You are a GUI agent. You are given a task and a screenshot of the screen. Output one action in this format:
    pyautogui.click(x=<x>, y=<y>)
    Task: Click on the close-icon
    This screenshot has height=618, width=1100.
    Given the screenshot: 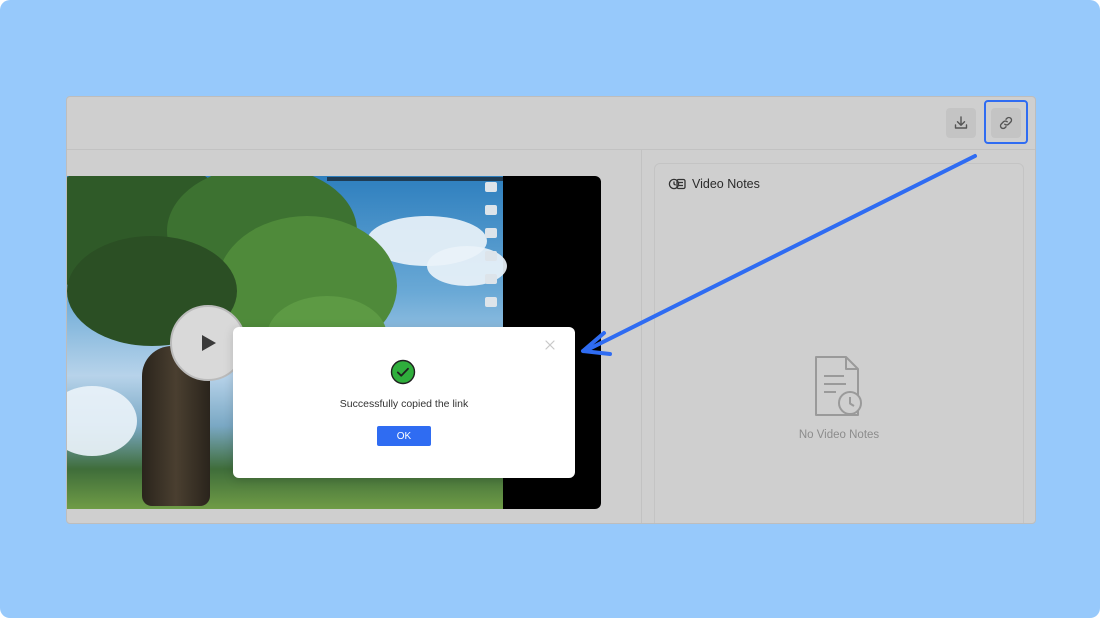 What is the action you would take?
    pyautogui.click(x=550, y=345)
    